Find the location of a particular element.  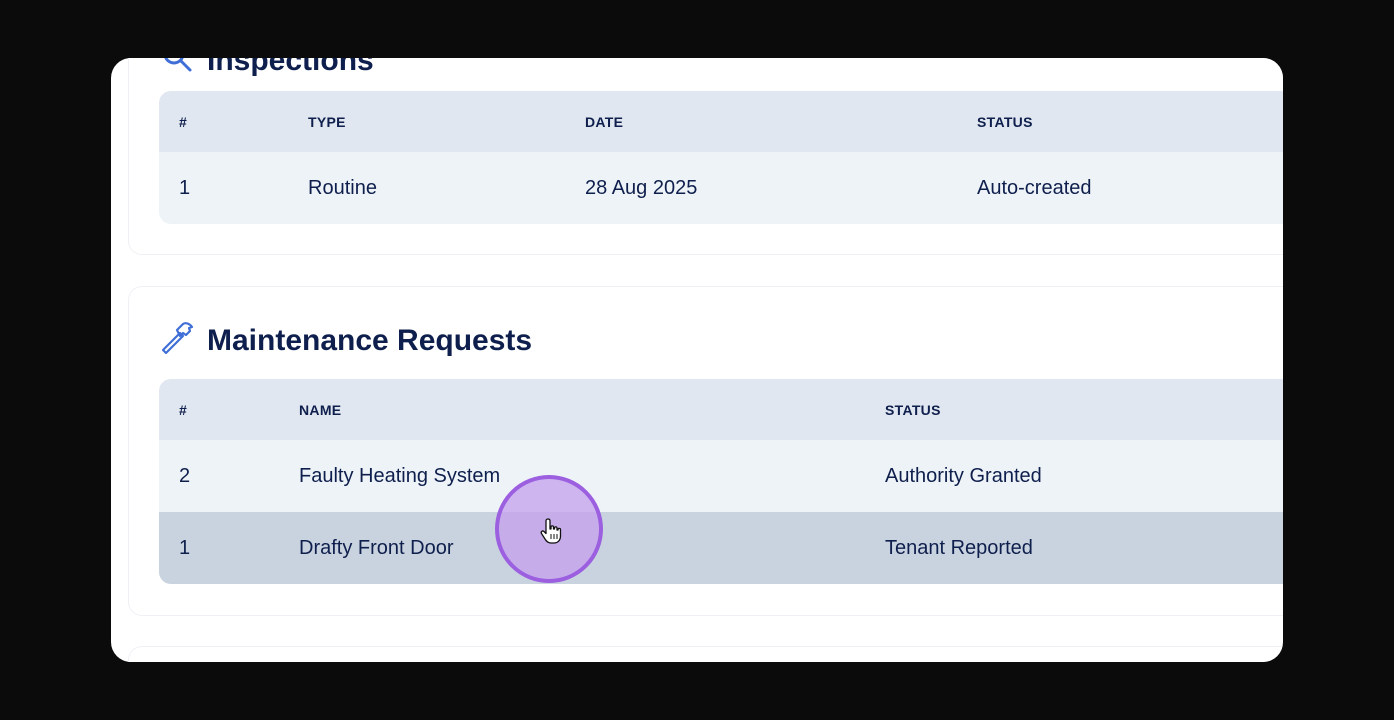

table-row: 1 Routine 28 Aug 2025 Auto-created is located at coordinates (721, 188).